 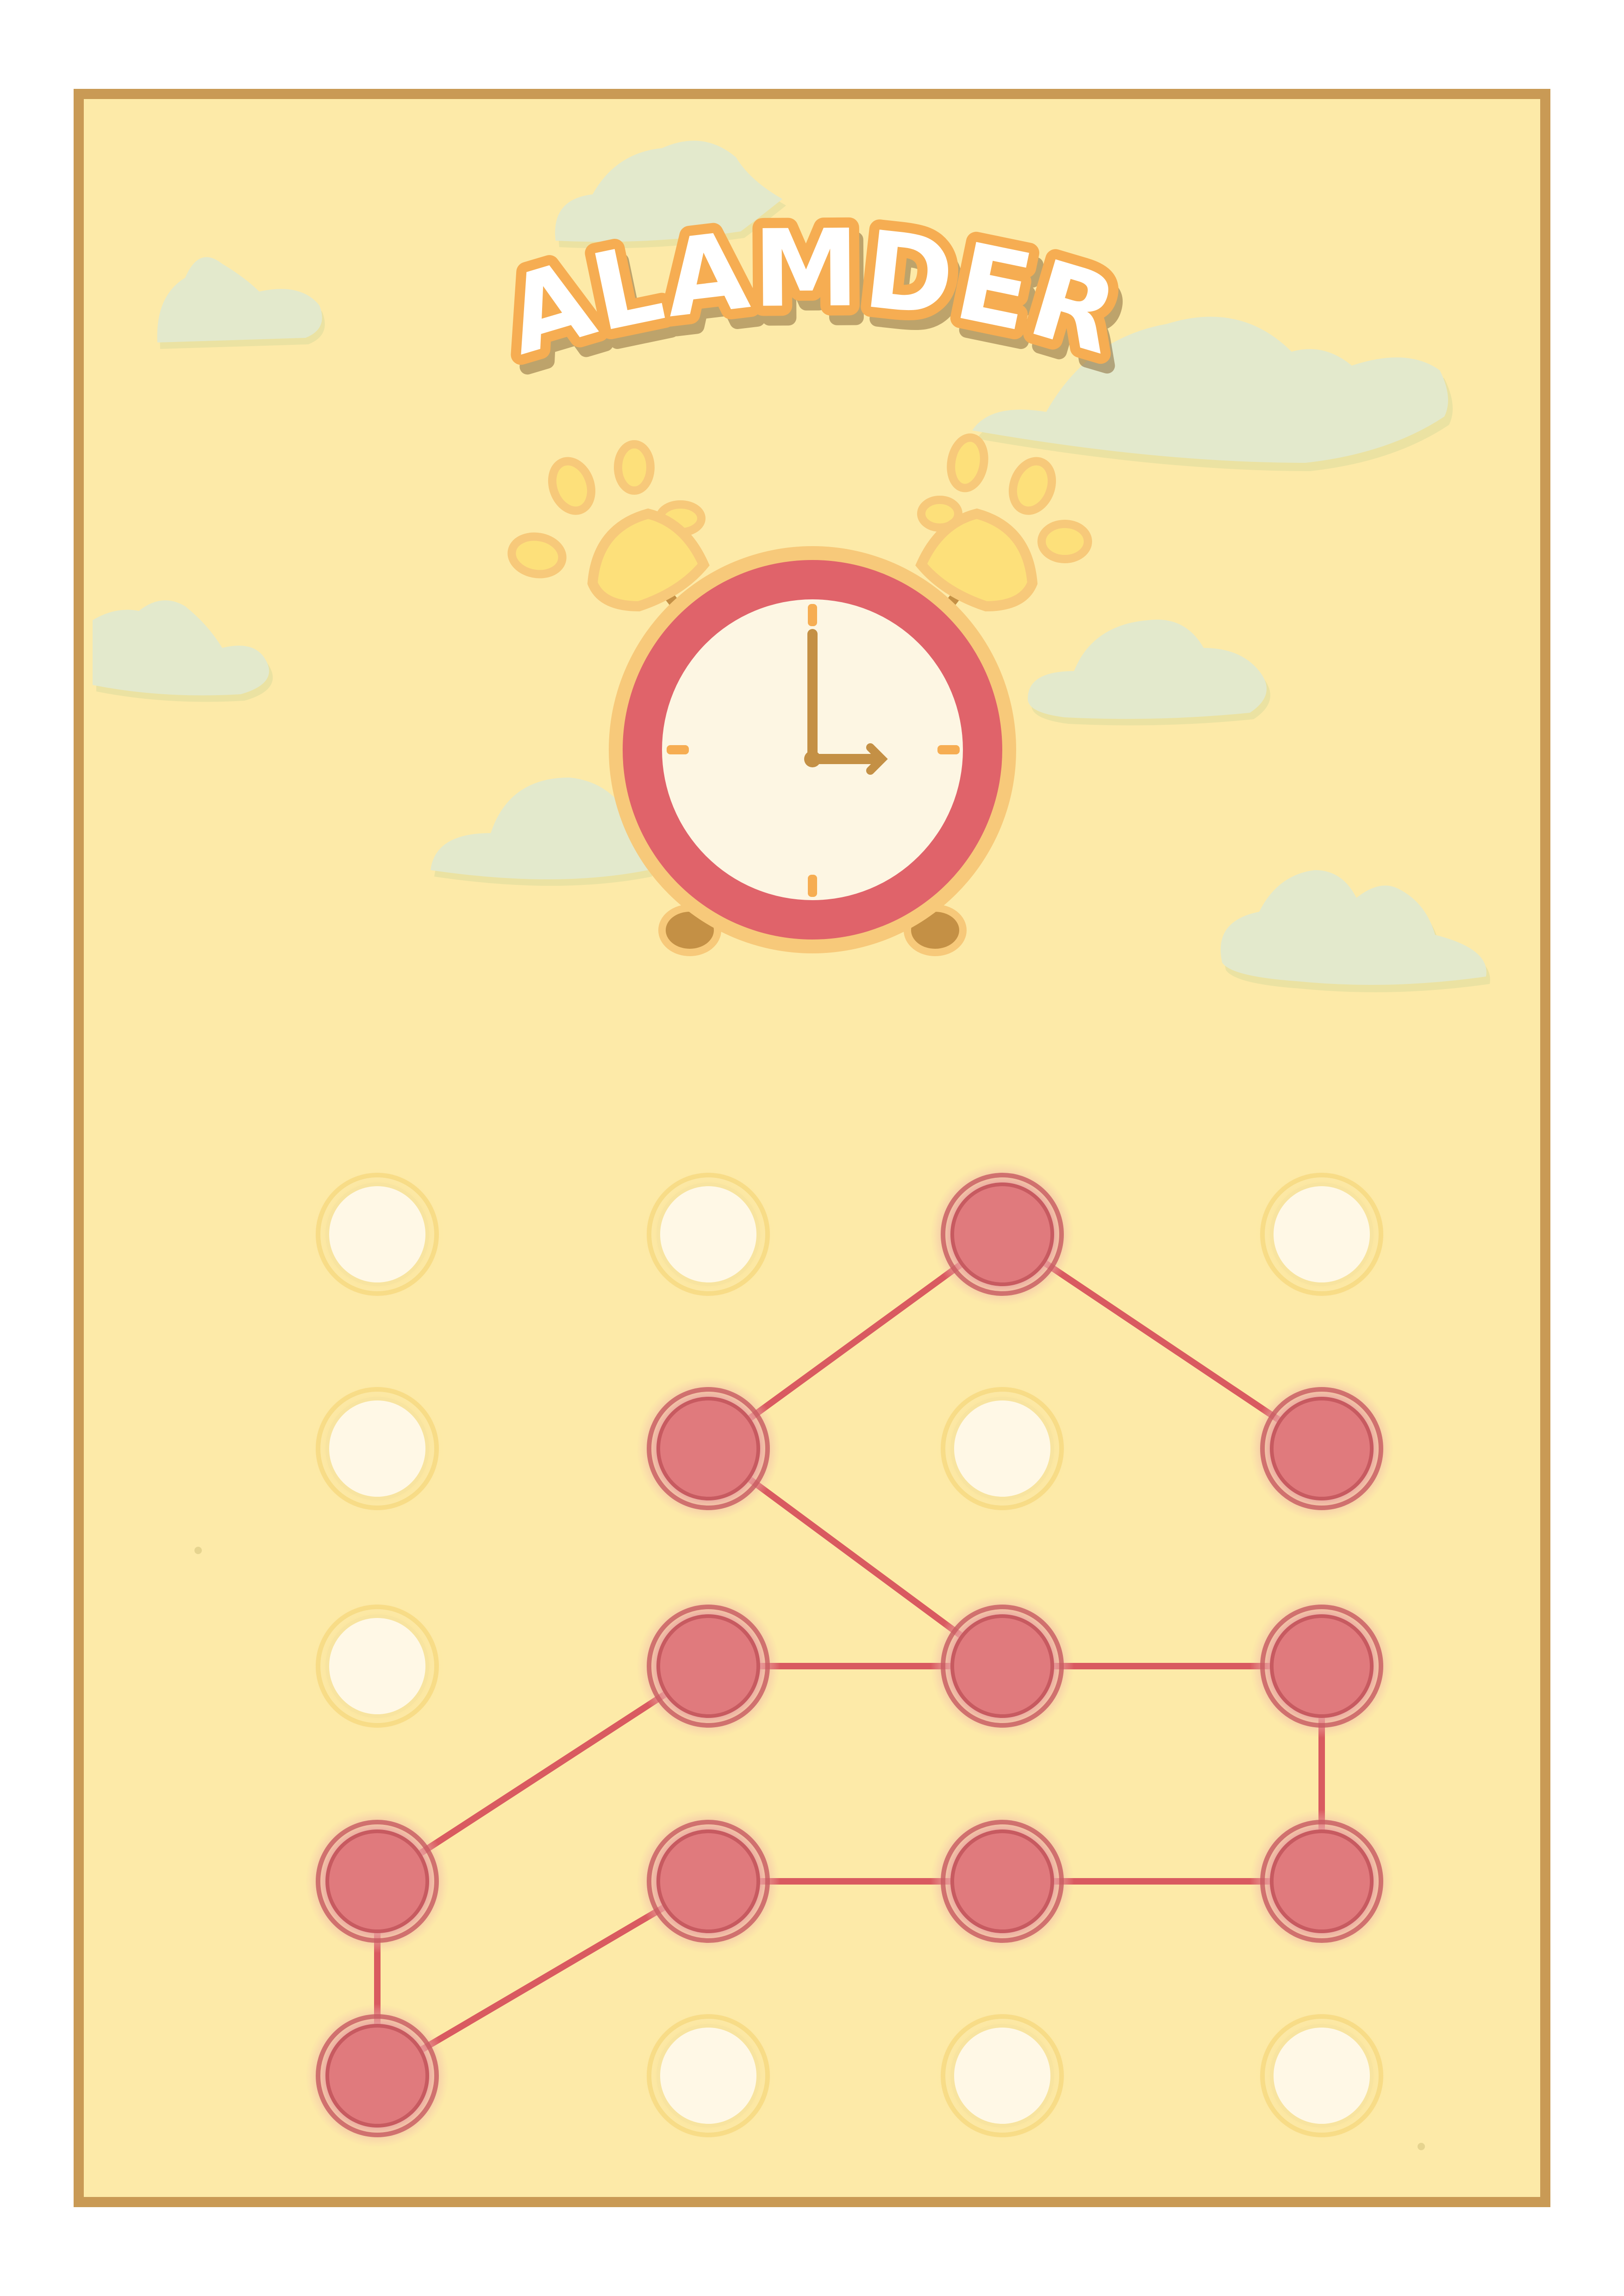 I want to click on pattern-dot-r3-c1, so click(x=377, y=1666).